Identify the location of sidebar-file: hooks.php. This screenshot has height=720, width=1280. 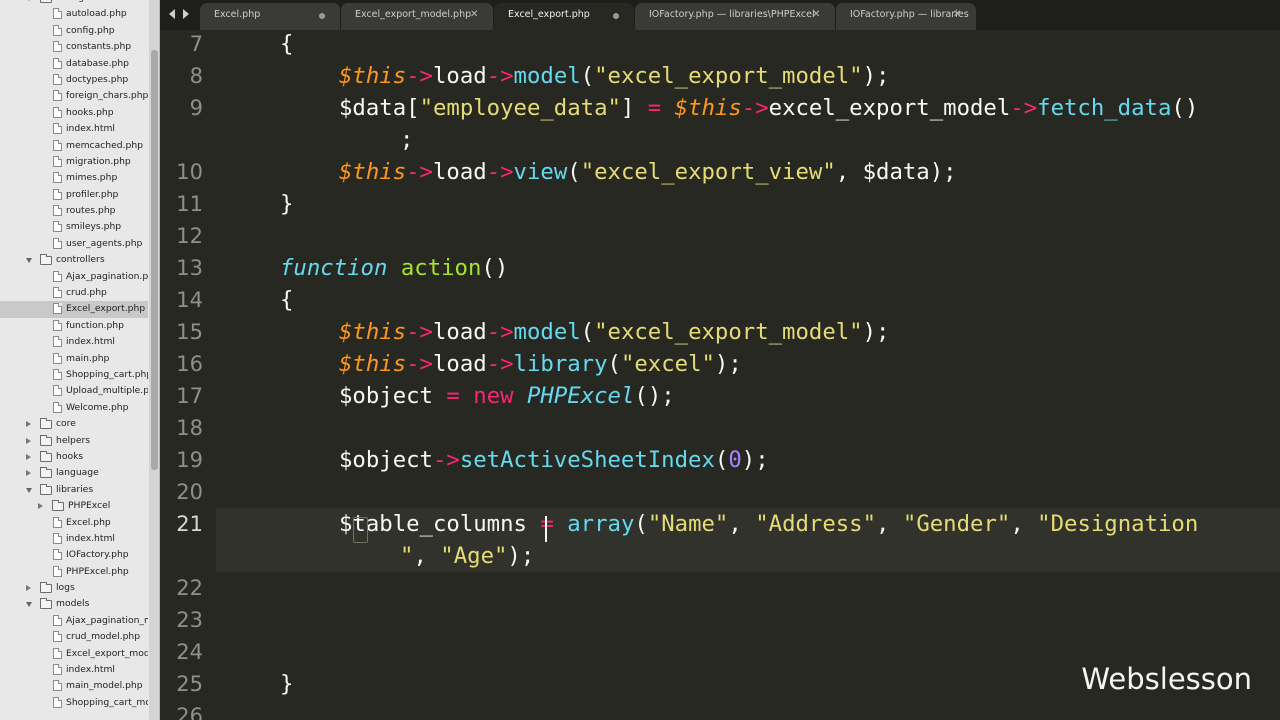
(74, 113).